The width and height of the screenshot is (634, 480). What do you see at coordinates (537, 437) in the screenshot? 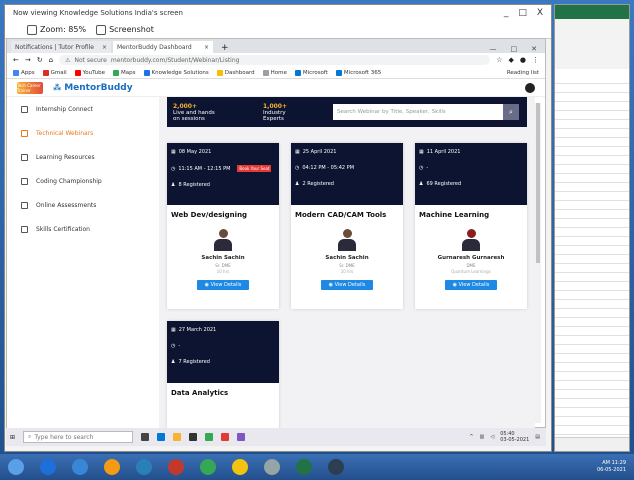
I see `notifications-icon: ▤` at bounding box center [537, 437].